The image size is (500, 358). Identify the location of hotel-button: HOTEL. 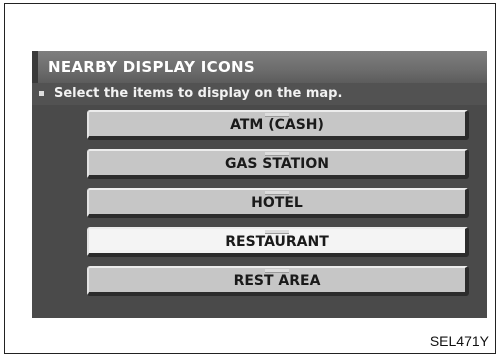
(278, 203).